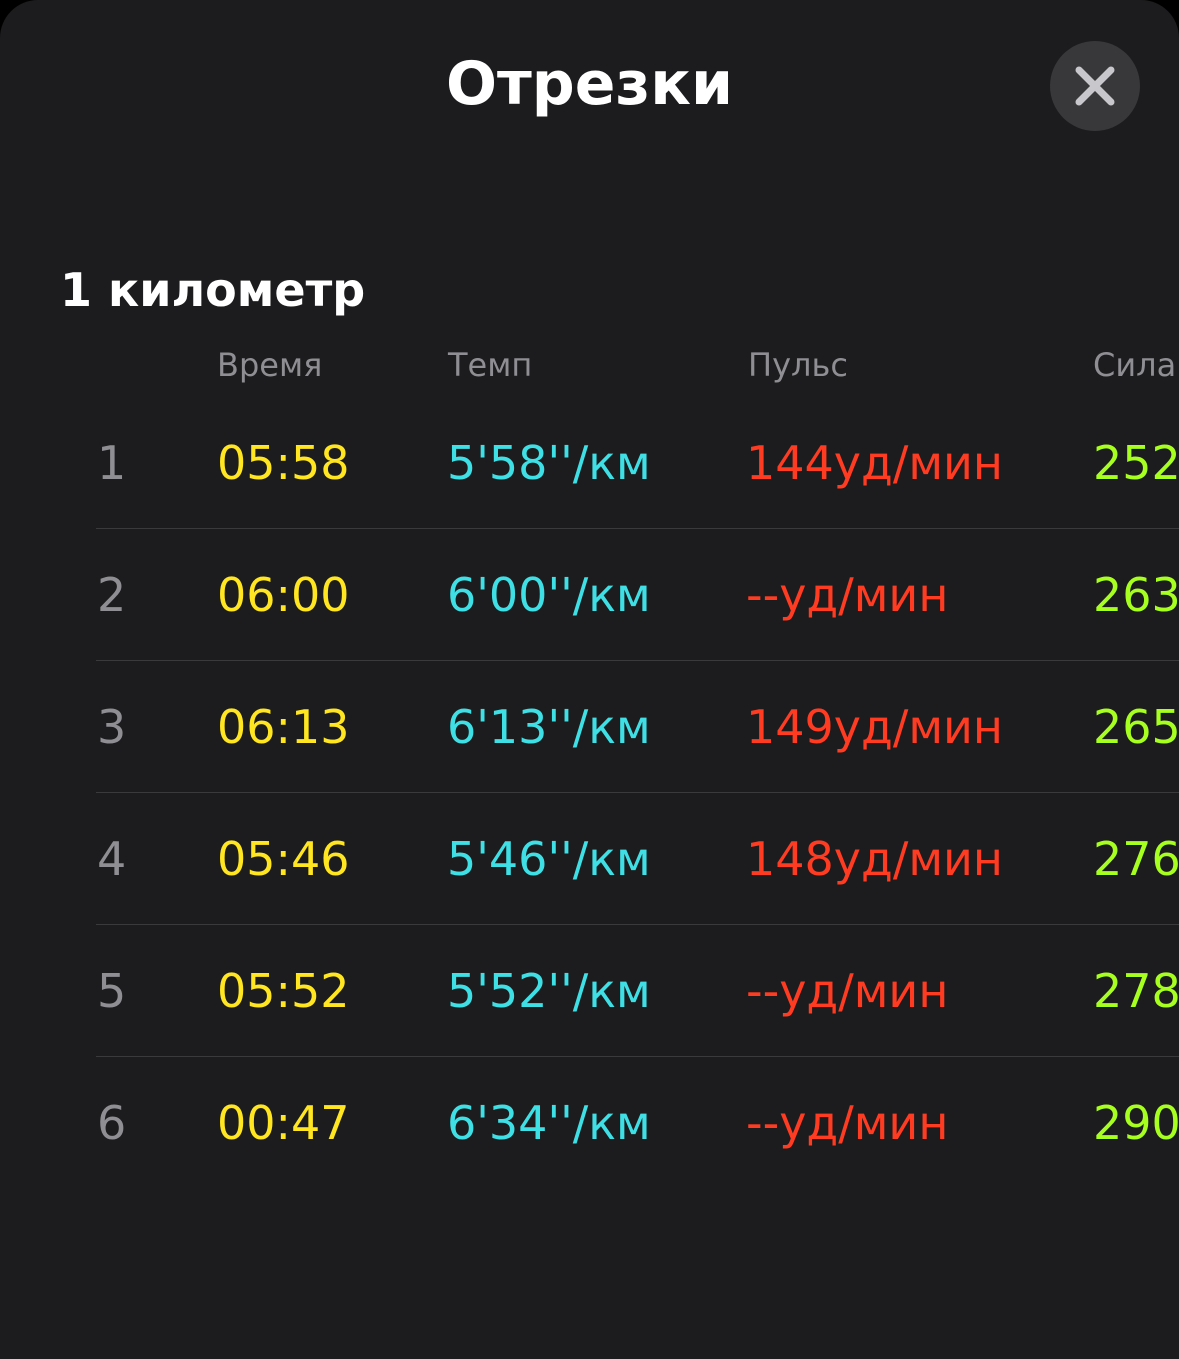  What do you see at coordinates (490, 365) in the screenshot?
I see `header-pace: Темп` at bounding box center [490, 365].